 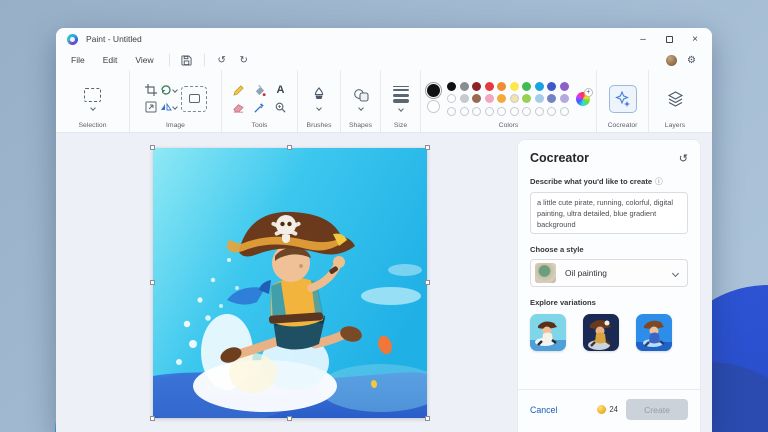 I want to click on minimize-button: –, so click(x=643, y=39).